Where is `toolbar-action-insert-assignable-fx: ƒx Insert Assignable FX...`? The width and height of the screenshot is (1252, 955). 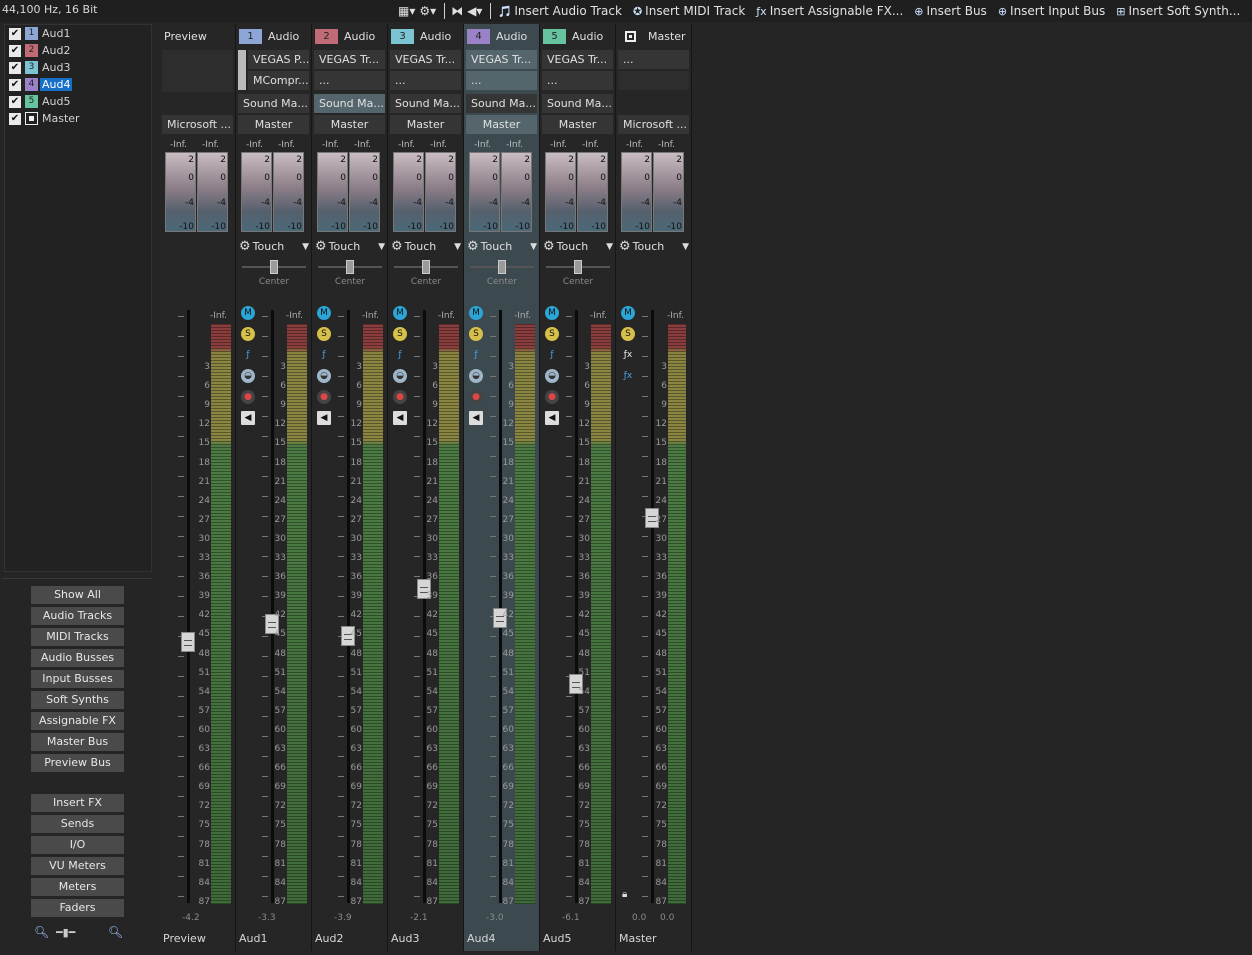
toolbar-action-insert-assignable-fx: ƒx Insert Assignable FX... is located at coordinates (829, 11).